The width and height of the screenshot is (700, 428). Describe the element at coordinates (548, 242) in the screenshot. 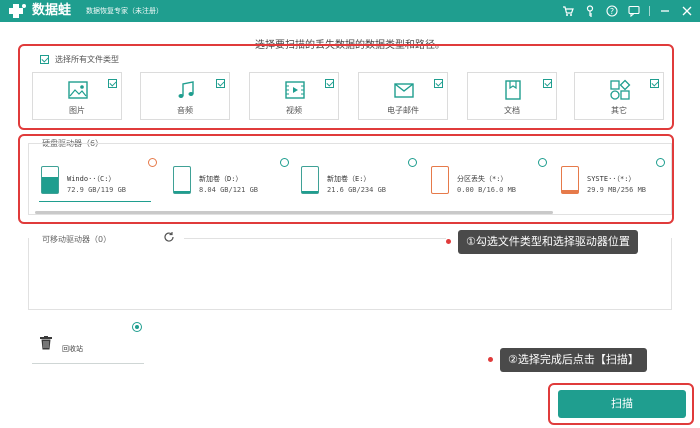

I see `callout-step1: ①勾选文件类型和选择驱动器位置` at that location.